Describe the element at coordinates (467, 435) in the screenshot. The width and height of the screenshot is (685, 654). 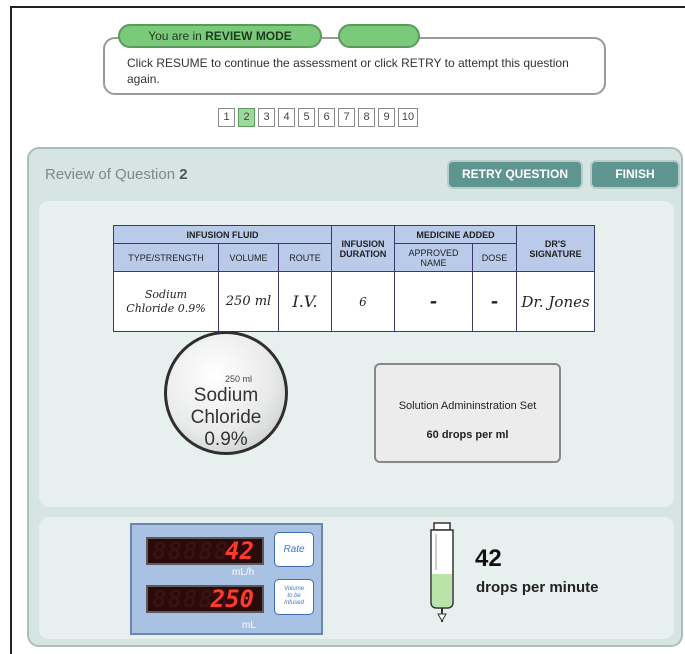
I see `administration-set-rate: 60 drops per ml` at that location.